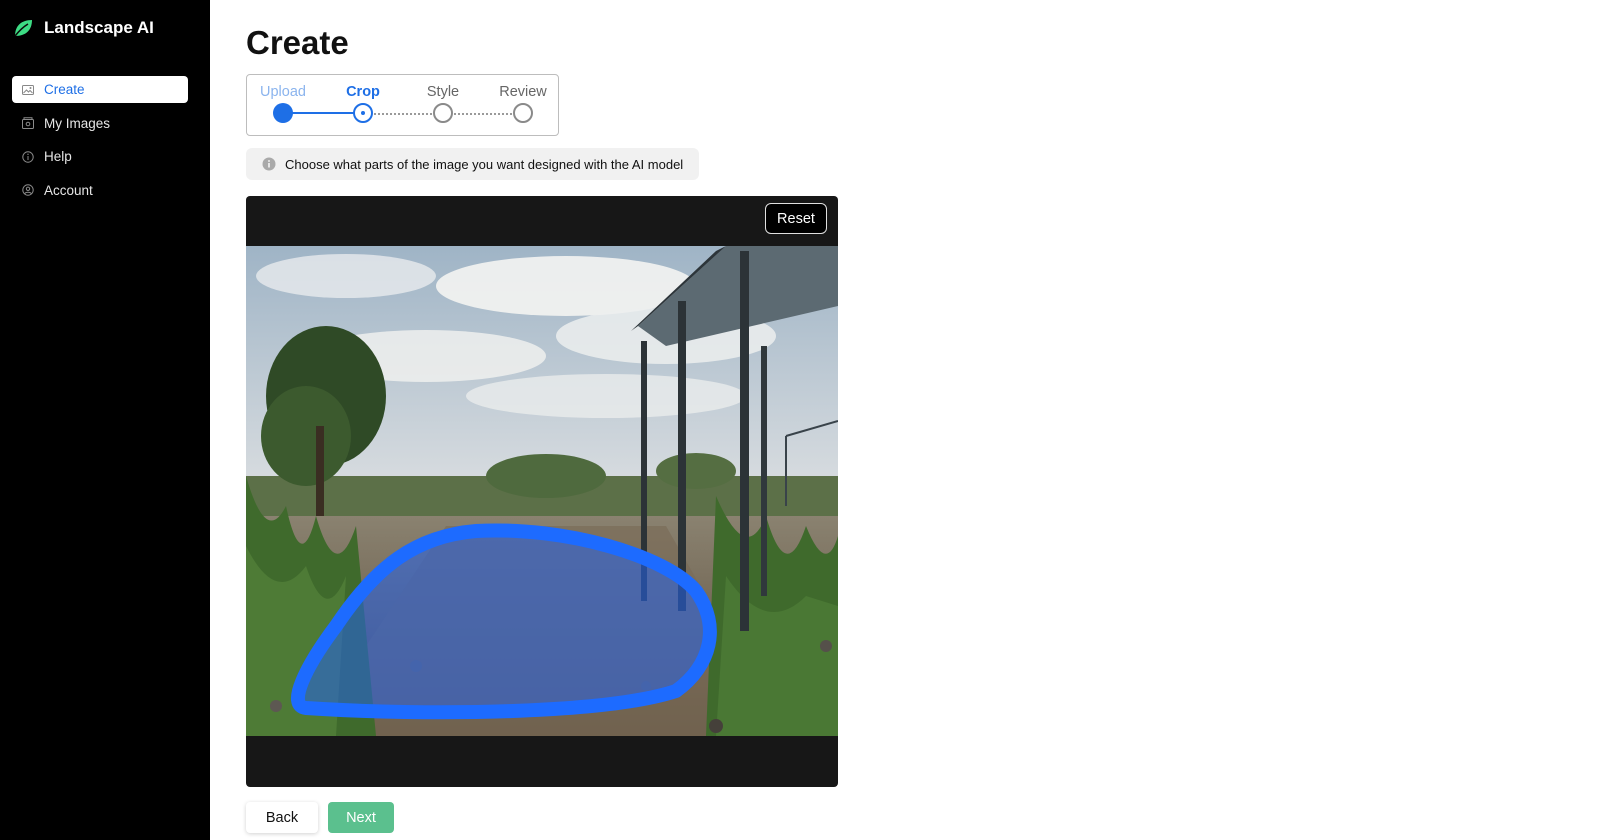  Describe the element at coordinates (28, 123) in the screenshot. I see `gallery-icon` at that location.